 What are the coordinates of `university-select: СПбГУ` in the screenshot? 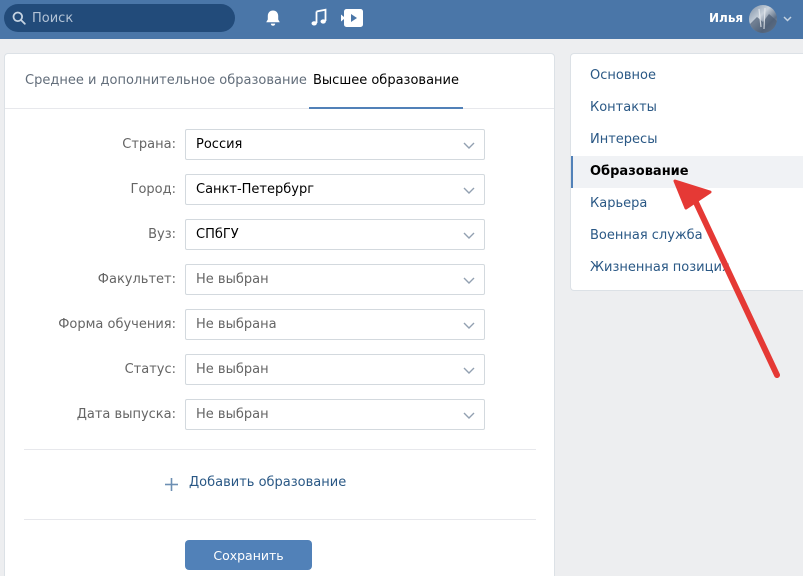 It's located at (335, 234).